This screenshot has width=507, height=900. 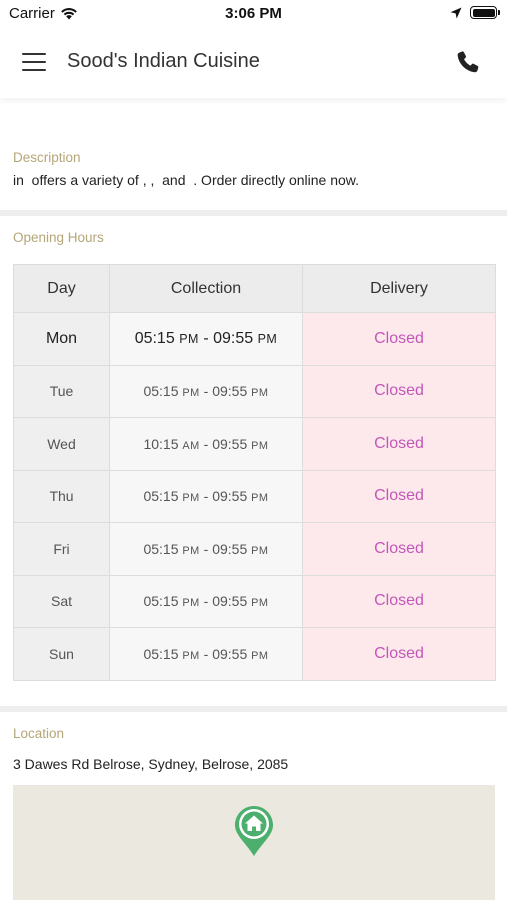 I want to click on day-cell: Sat, so click(x=61, y=601).